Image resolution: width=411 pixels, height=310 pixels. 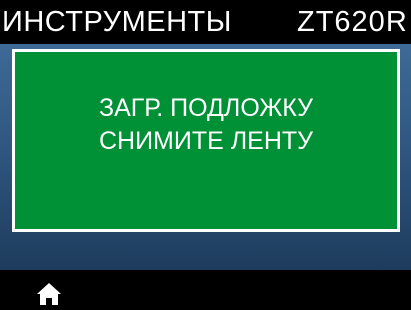 I want to click on home-icon, so click(x=49, y=294).